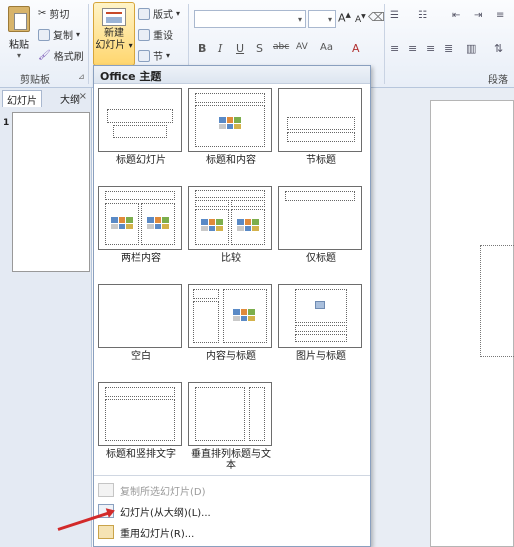 Image resolution: width=514 pixels, height=547 pixels. I want to click on layout-label: 仅标题, so click(321, 258).